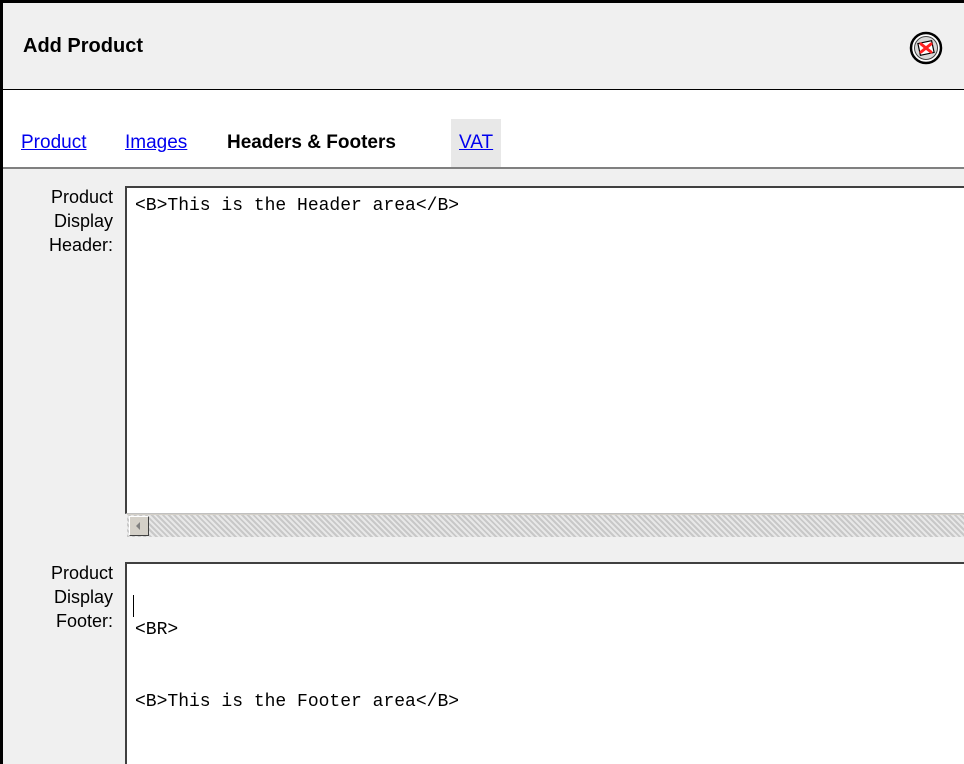  What do you see at coordinates (156, 143) in the screenshot?
I see `tab-images: Images` at bounding box center [156, 143].